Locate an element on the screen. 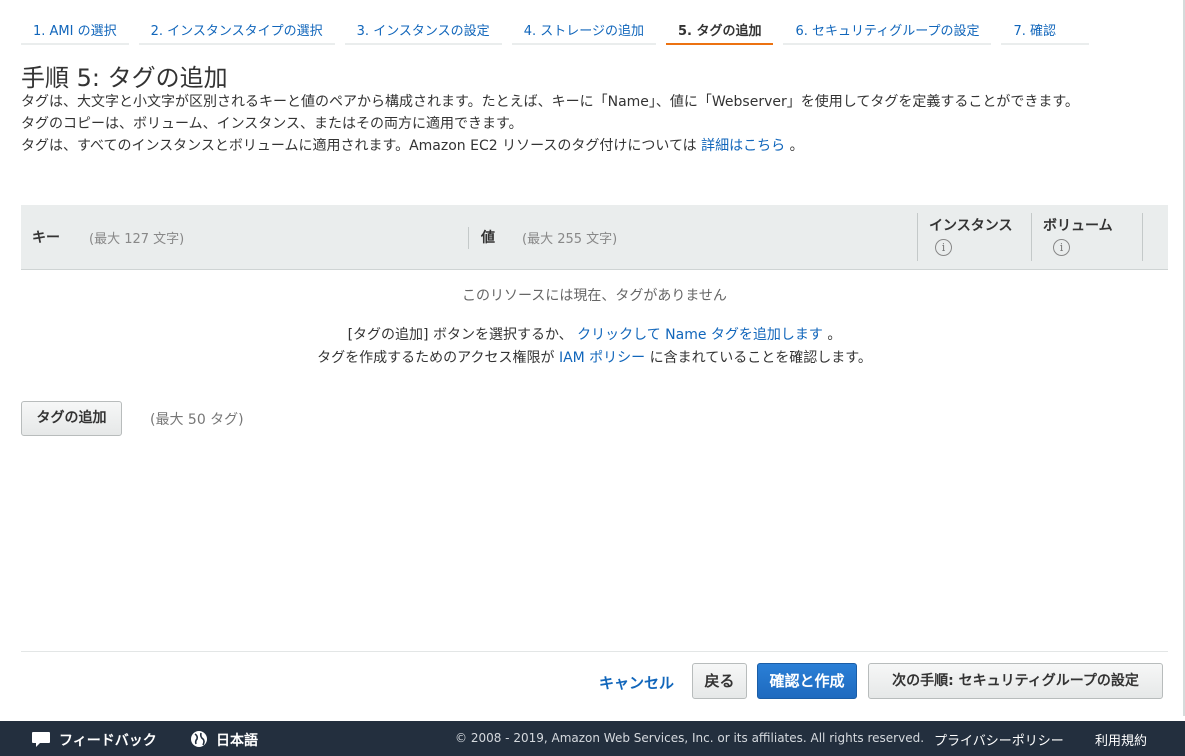 This screenshot has height=756, width=1185. step-tab-add-tags: 5. タグの追加 is located at coordinates (719, 30).